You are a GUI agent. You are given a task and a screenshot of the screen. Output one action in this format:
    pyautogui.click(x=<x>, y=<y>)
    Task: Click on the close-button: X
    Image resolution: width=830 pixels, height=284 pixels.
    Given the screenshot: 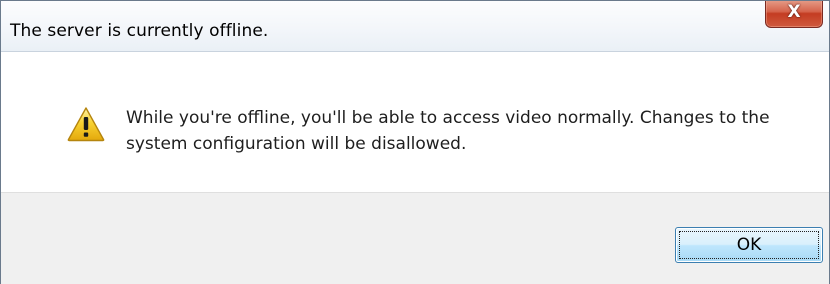 What is the action you would take?
    pyautogui.click(x=794, y=14)
    